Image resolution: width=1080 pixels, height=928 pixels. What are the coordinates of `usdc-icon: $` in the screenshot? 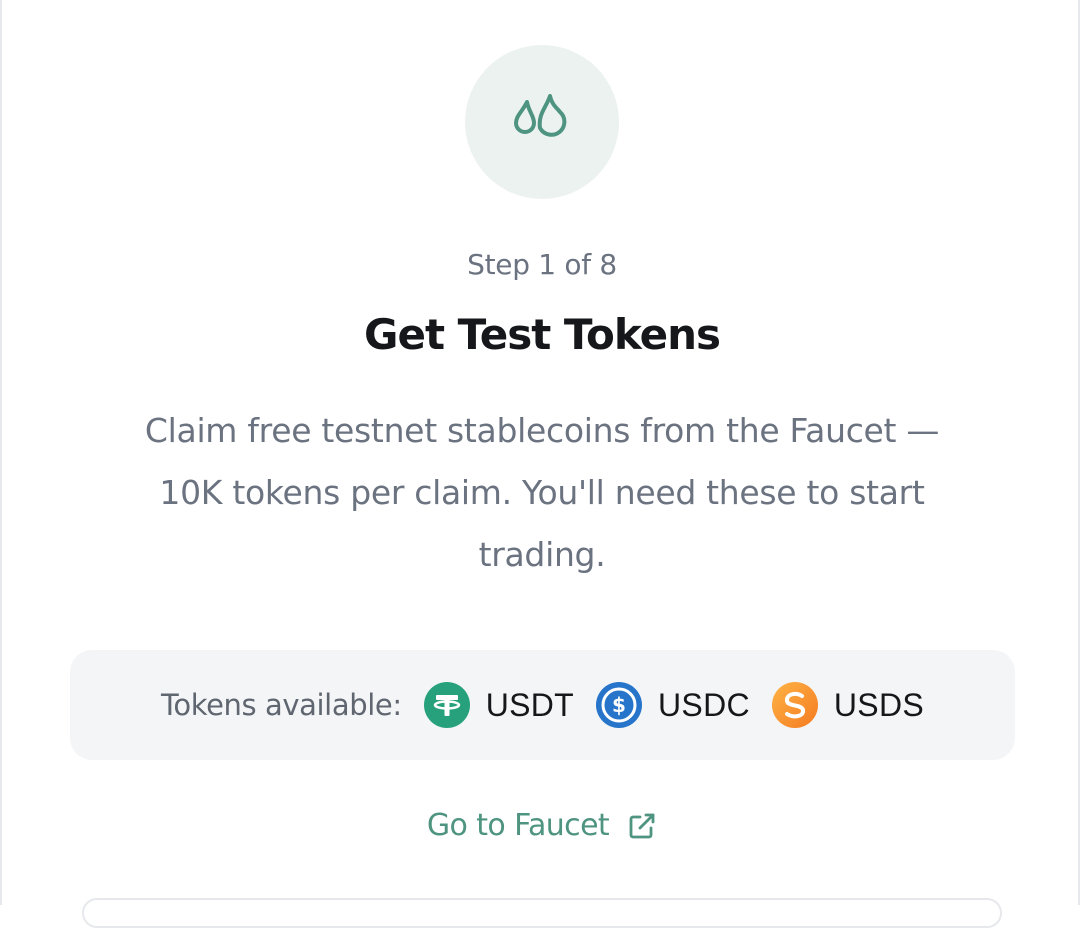 It's located at (619, 705).